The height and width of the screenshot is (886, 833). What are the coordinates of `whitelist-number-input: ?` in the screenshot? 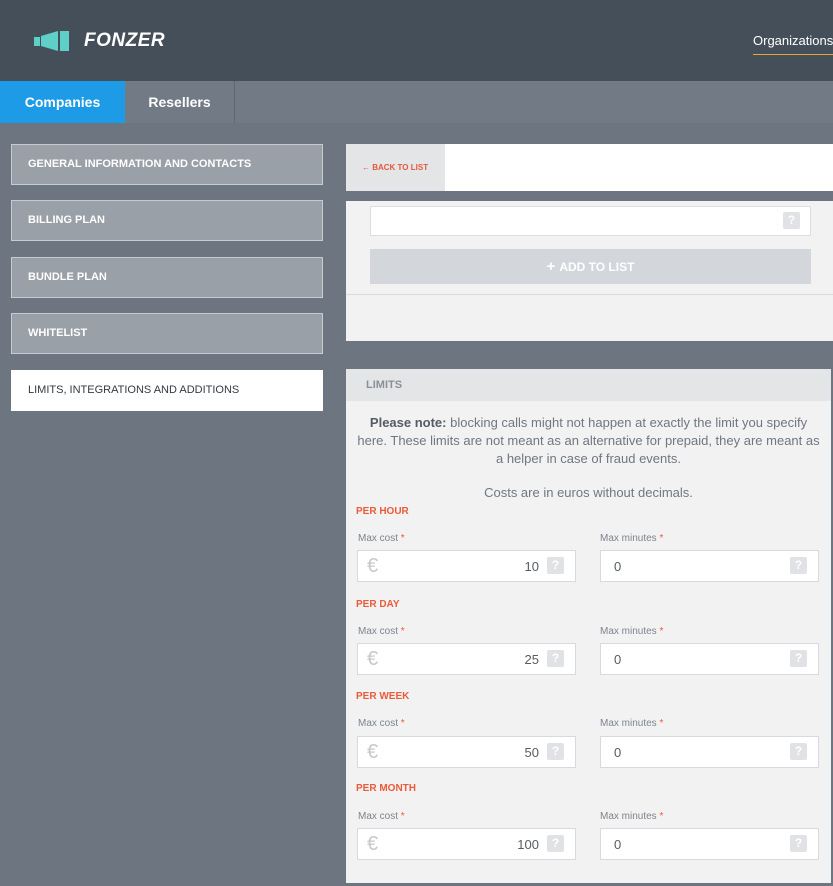 It's located at (590, 221).